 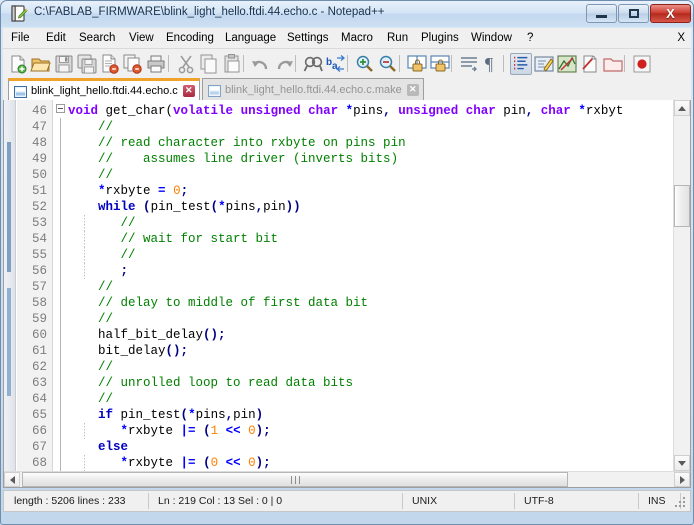 I want to click on line-number: 57, so click(x=39, y=287).